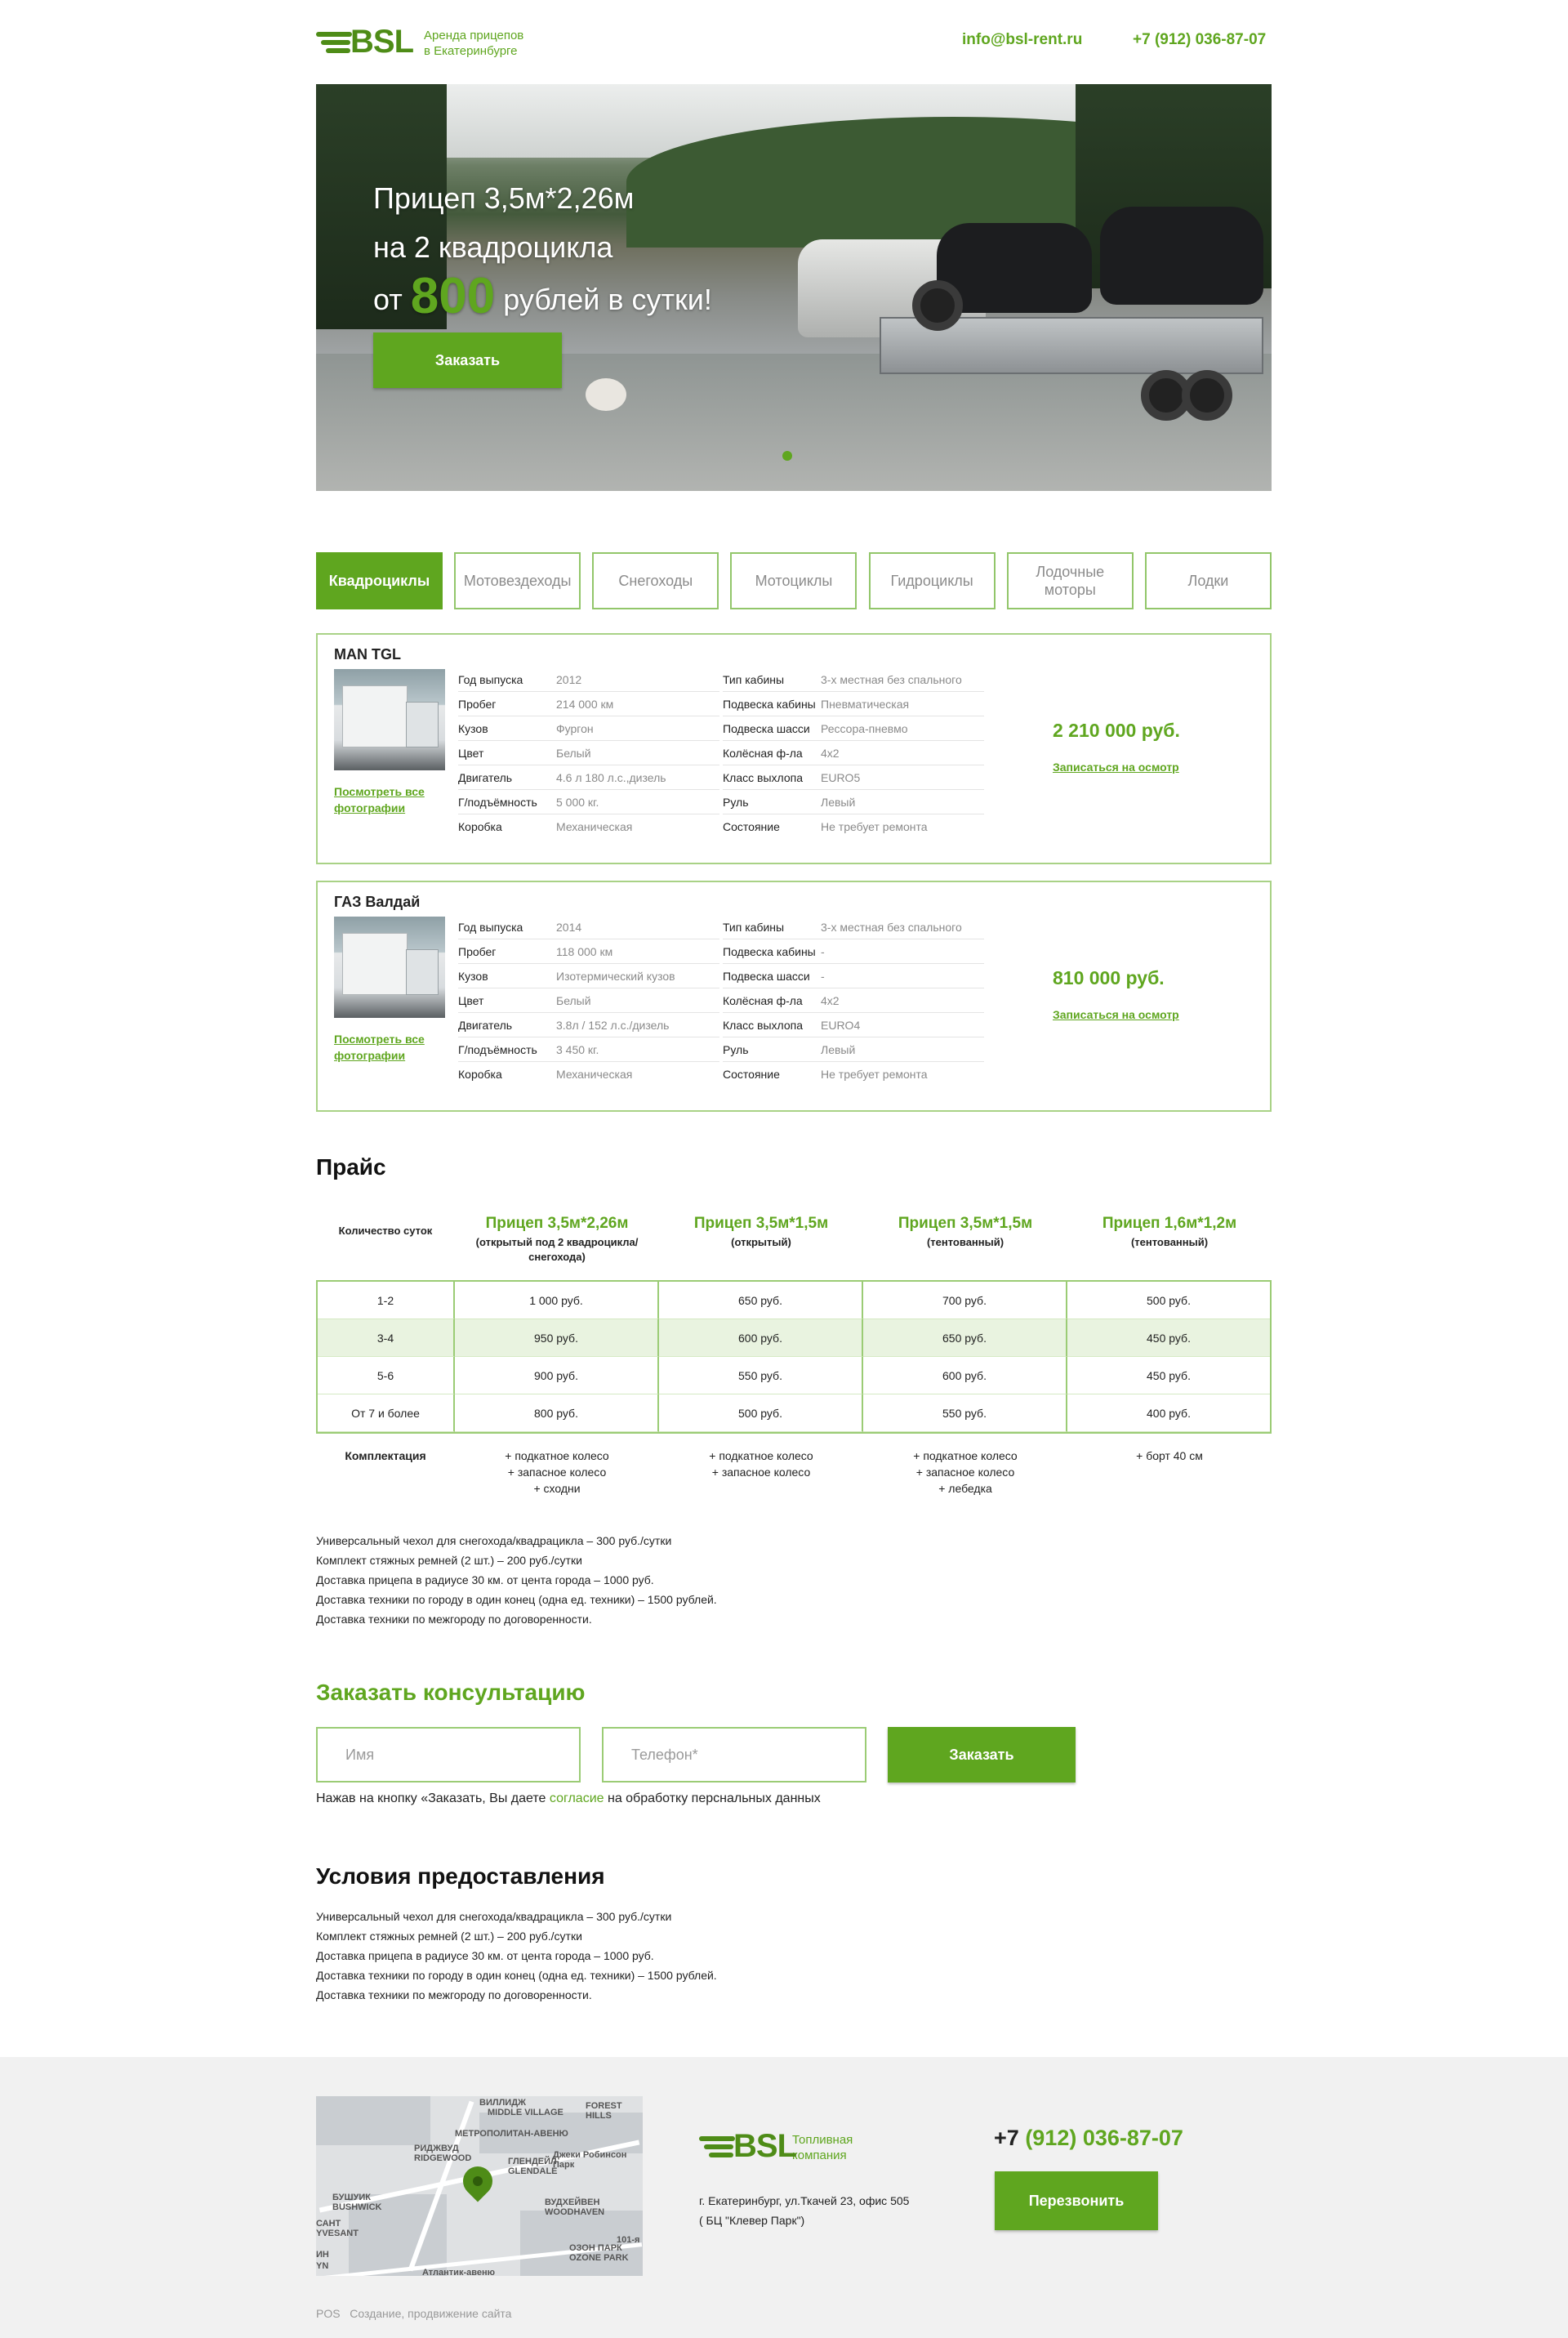 The height and width of the screenshot is (2338, 1568). I want to click on price-title: Прайс, so click(351, 1167).